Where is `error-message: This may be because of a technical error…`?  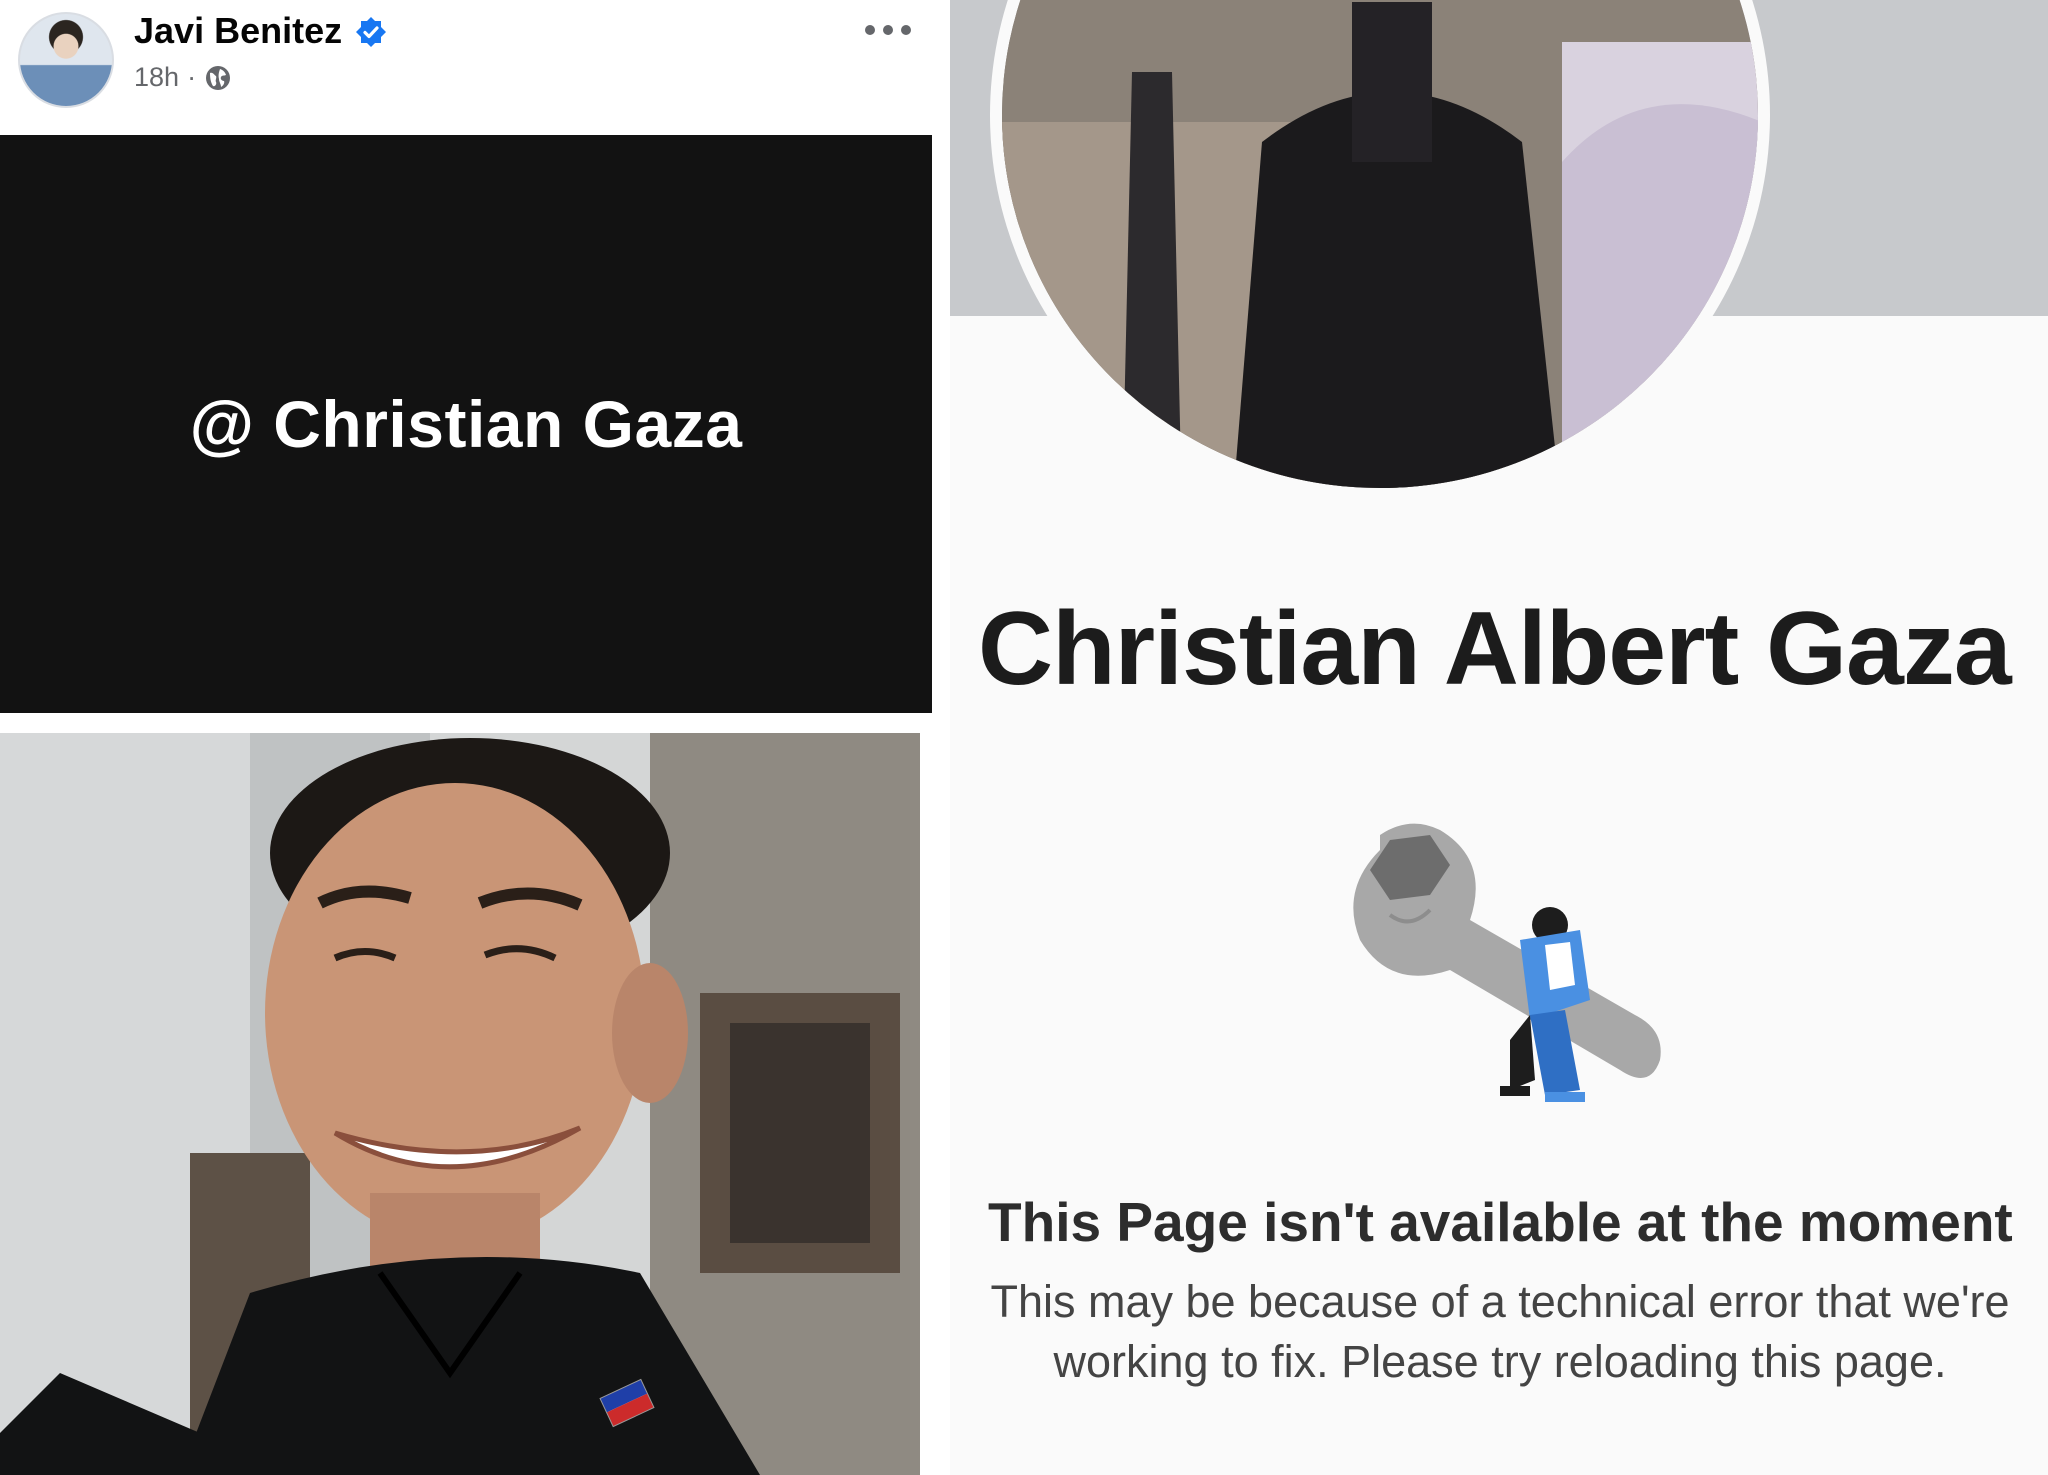
error-message: This may be because of a technical error… is located at coordinates (1500, 1331).